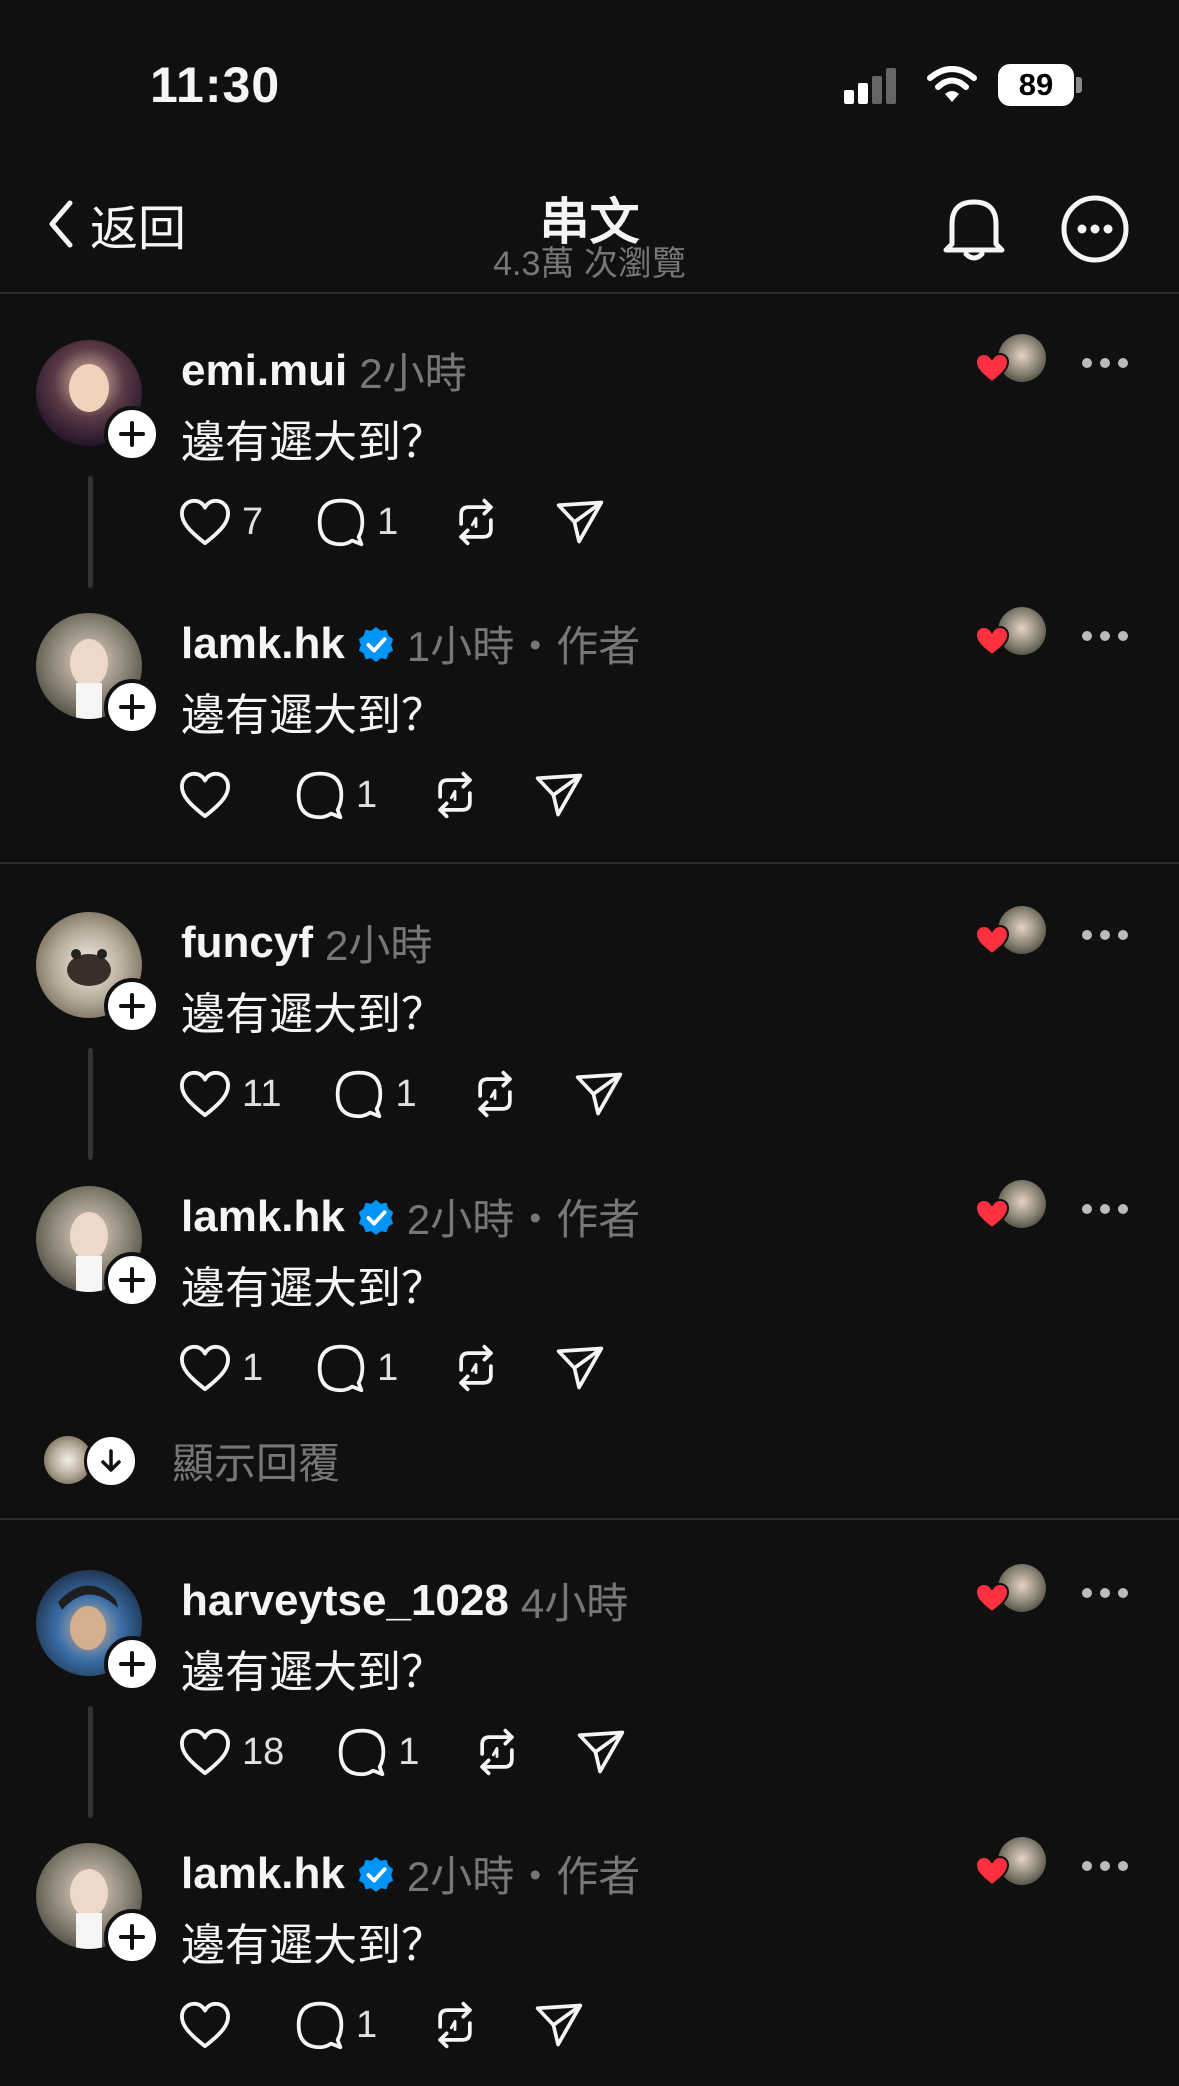 The width and height of the screenshot is (1179, 2086). What do you see at coordinates (523, 1219) in the screenshot?
I see `reply-meta: 2小時・作者` at bounding box center [523, 1219].